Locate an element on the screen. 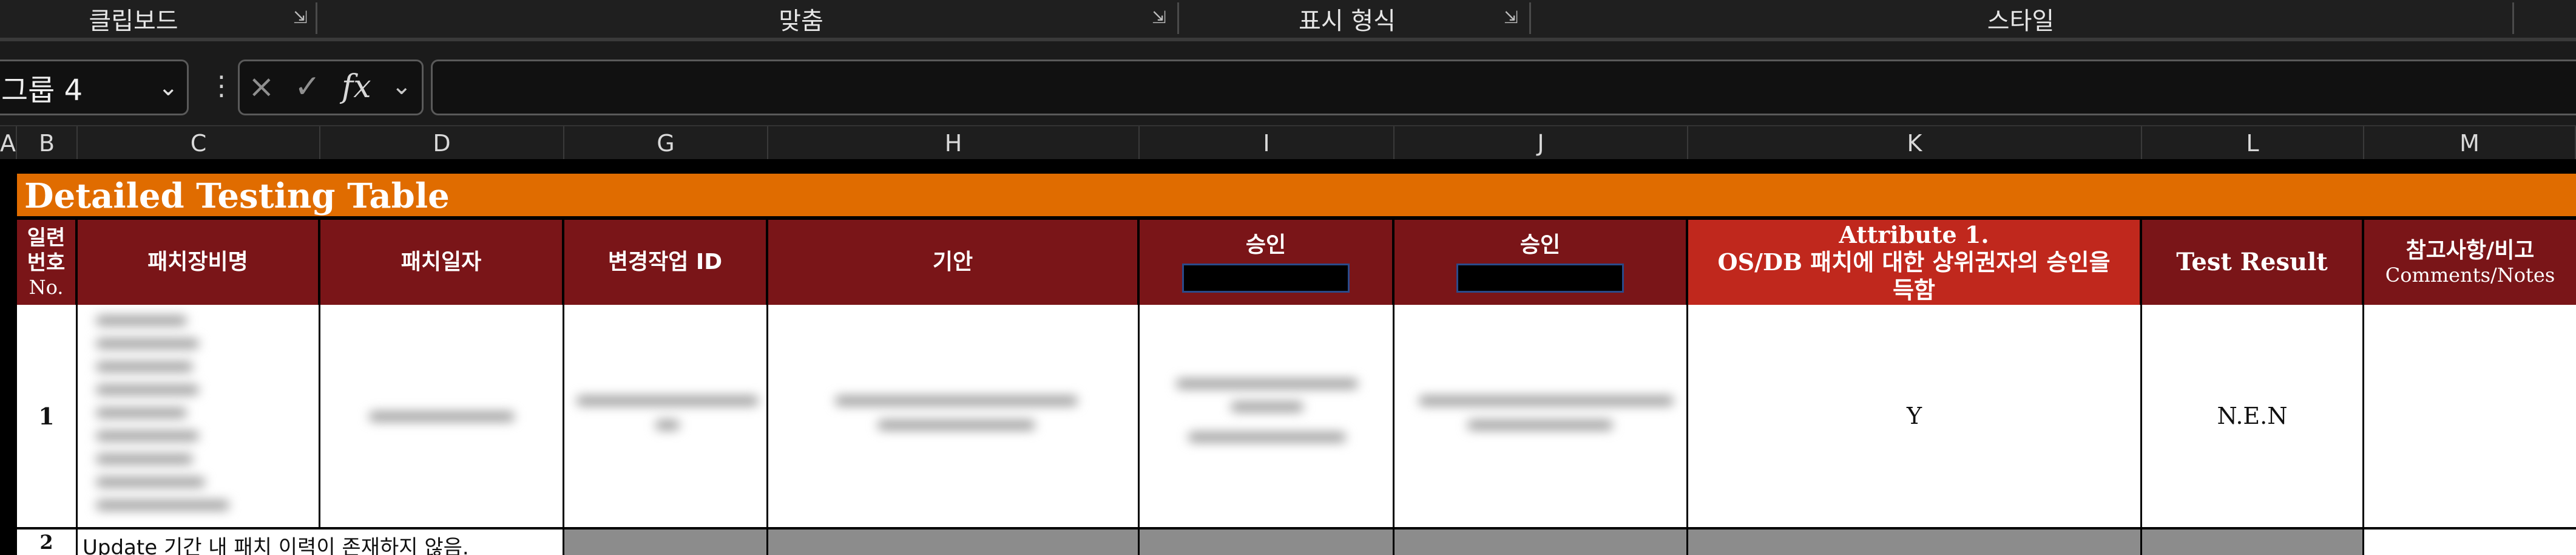  header-serial-no-line3: No. is located at coordinates (46, 287).